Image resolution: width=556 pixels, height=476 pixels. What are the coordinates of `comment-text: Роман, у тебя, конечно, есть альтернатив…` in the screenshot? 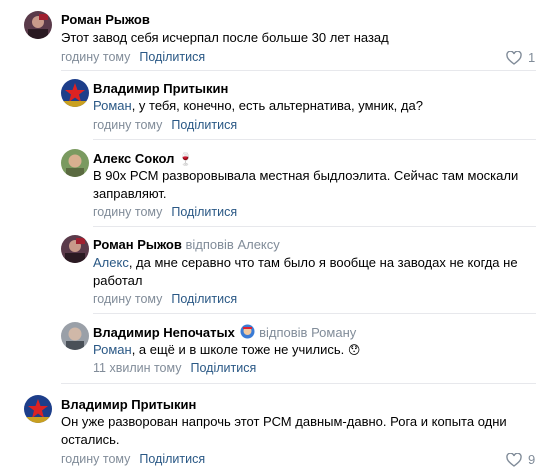 It's located at (258, 105).